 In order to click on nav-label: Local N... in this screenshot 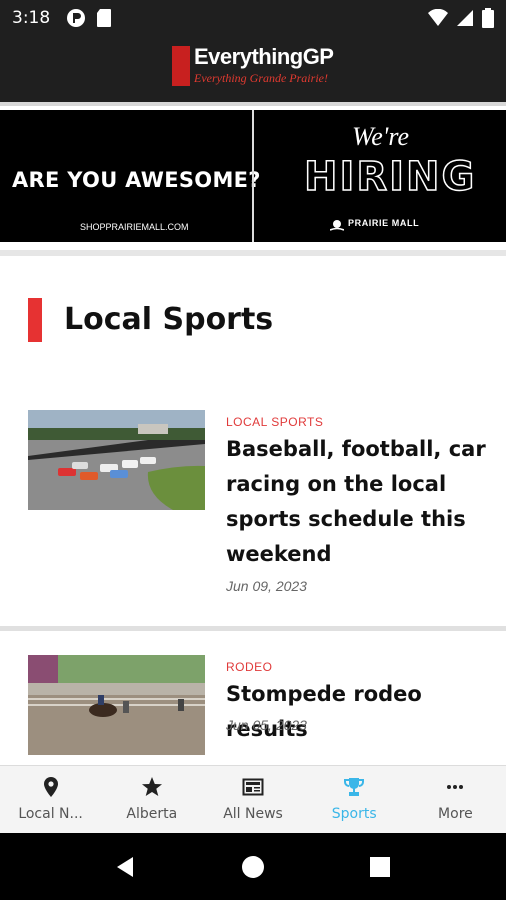, I will do `click(50, 814)`.